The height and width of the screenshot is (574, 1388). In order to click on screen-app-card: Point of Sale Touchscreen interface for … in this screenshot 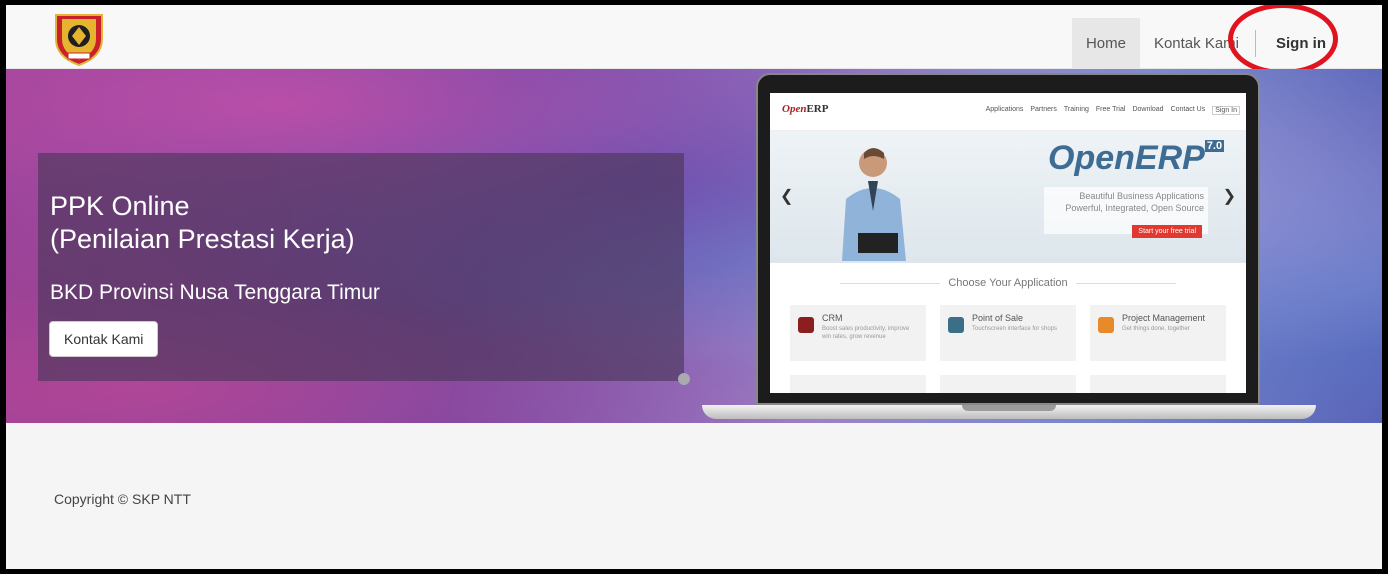, I will do `click(1008, 333)`.